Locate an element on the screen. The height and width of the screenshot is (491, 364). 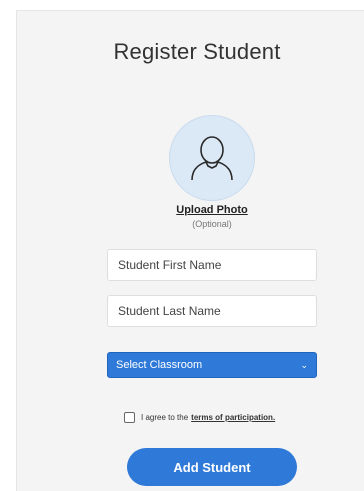
first-name-field is located at coordinates (212, 265).